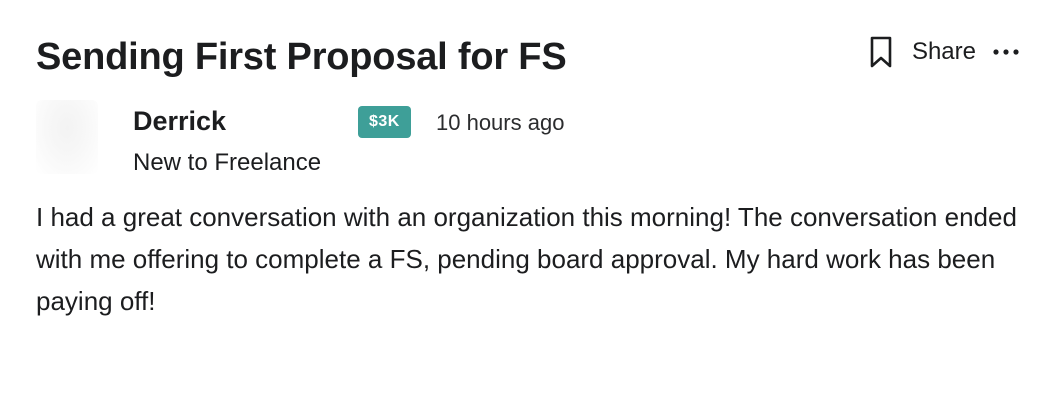  Describe the element at coordinates (1006, 52) in the screenshot. I see `more-horizontal-icon` at that location.